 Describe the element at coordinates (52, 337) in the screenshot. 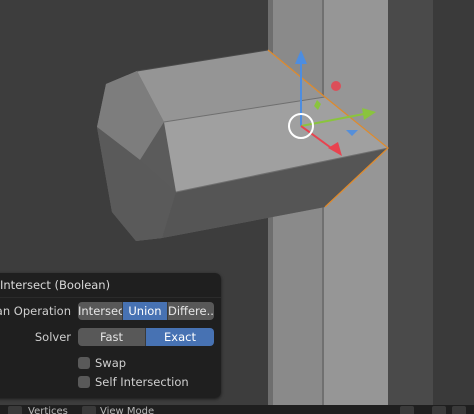

I see `solver-label: Solver` at that location.